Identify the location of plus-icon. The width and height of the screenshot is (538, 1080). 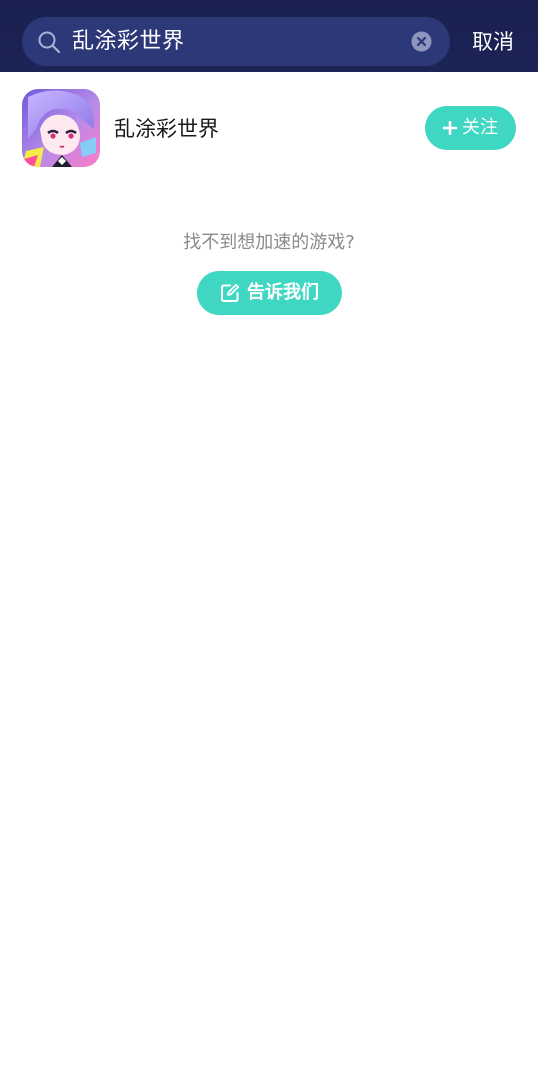
(450, 128).